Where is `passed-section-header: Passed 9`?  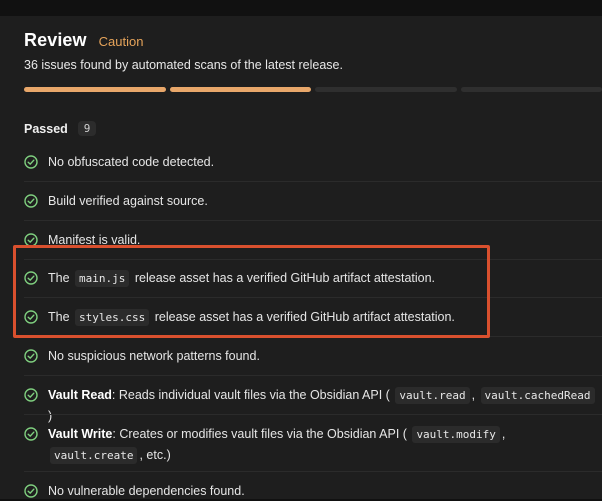
passed-section-header: Passed 9 is located at coordinates (60, 128).